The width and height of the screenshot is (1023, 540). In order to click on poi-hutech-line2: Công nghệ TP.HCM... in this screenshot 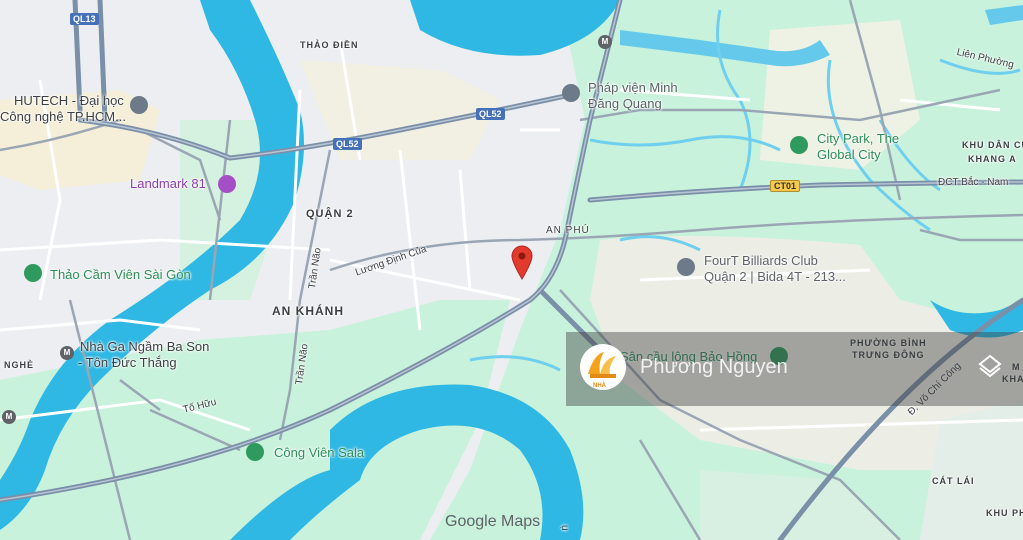, I will do `click(63, 117)`.